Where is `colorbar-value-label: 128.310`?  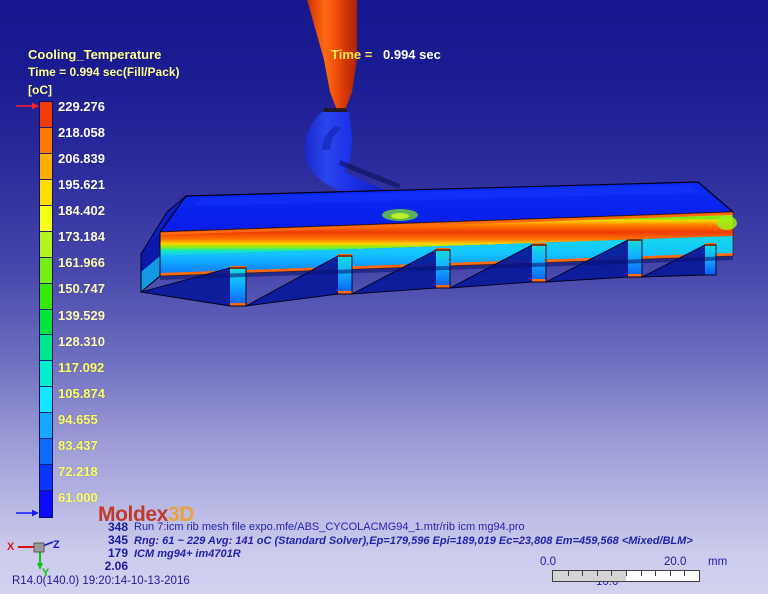
colorbar-value-label: 128.310 is located at coordinates (81, 341).